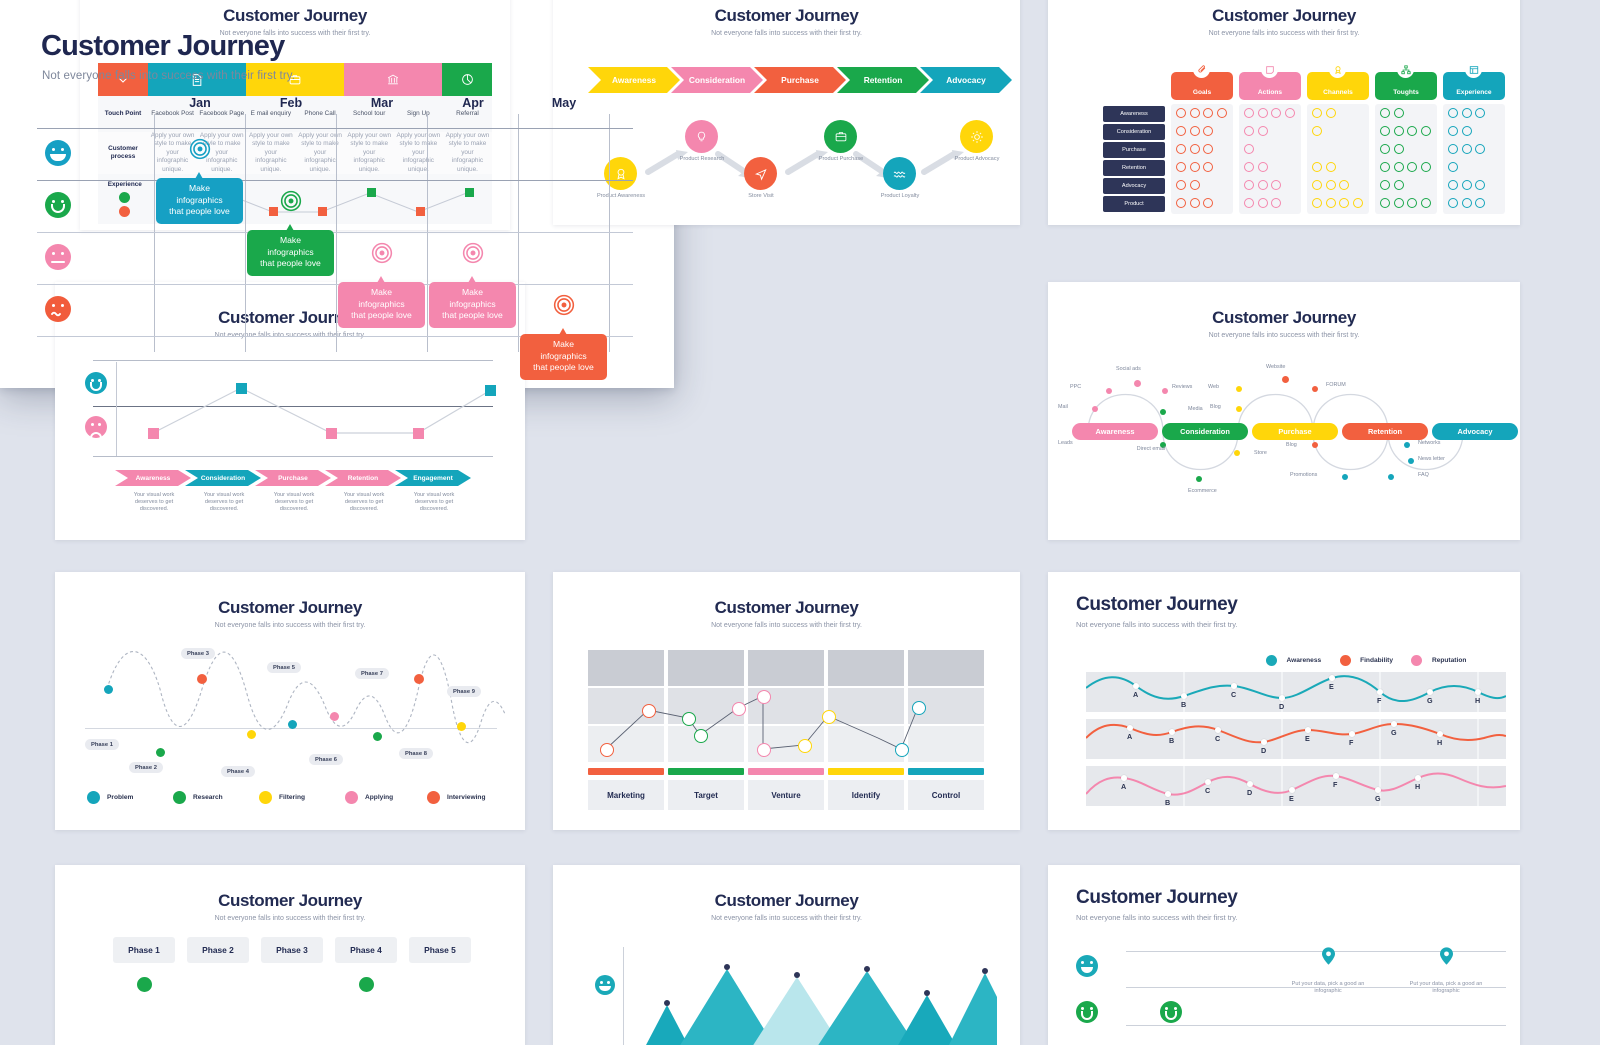 This screenshot has height=1045, width=1600. What do you see at coordinates (563, 354) in the screenshot?
I see `callout-may: Make infographics that people love` at bounding box center [563, 354].